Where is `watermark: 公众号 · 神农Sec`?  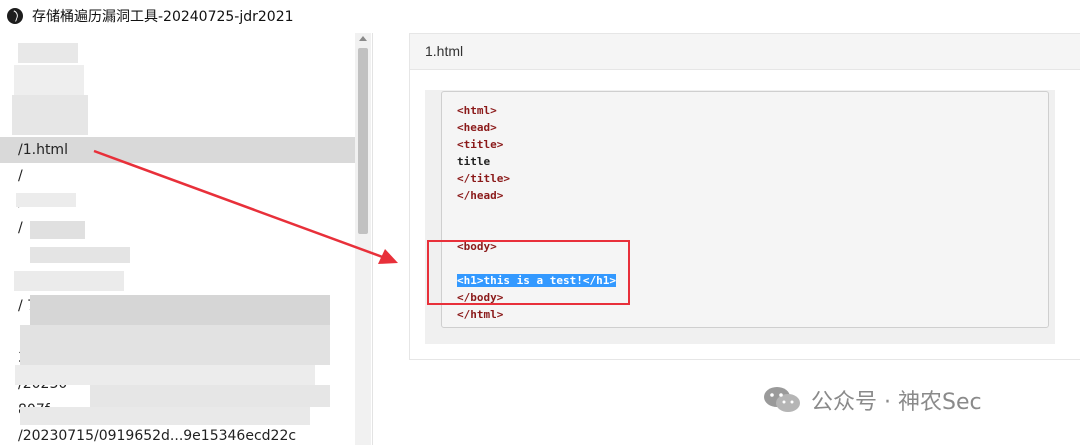 watermark: 公众号 · 神农Sec is located at coordinates (872, 400).